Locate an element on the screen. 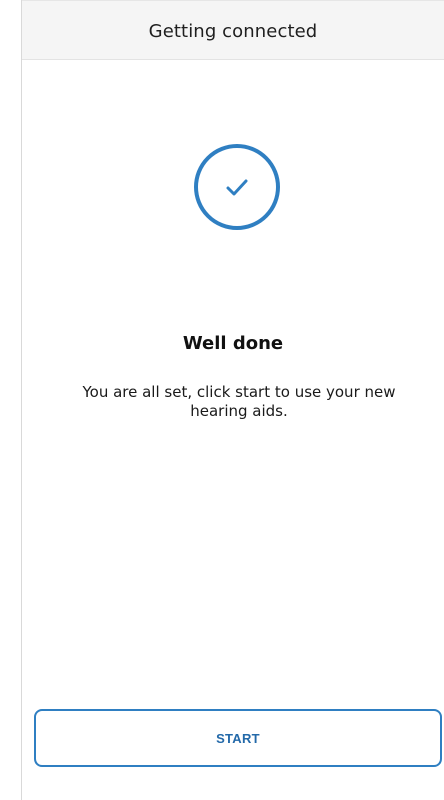  frame-divider is located at coordinates (21, 400).